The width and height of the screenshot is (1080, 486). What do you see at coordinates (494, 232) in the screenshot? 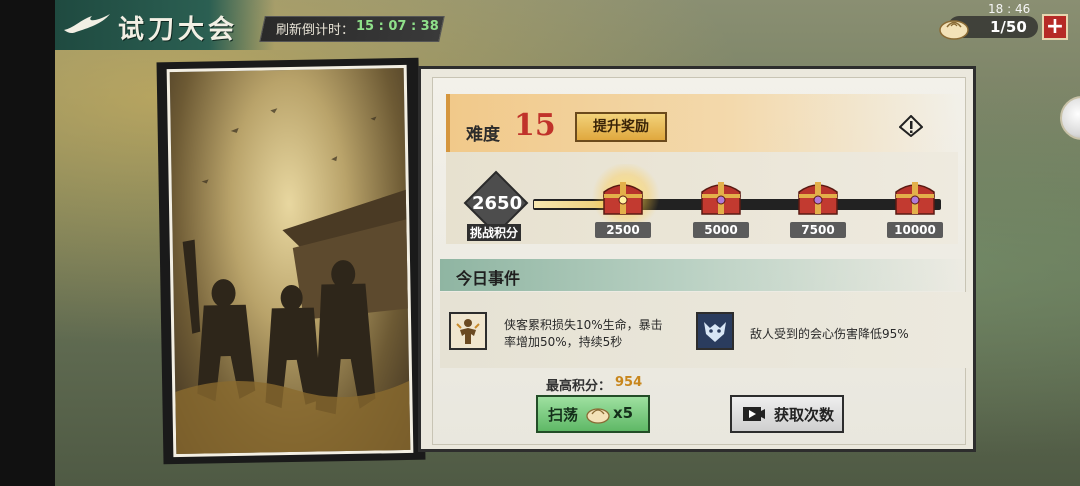
I see `challenge-score-label: 挑战积分` at bounding box center [494, 232].